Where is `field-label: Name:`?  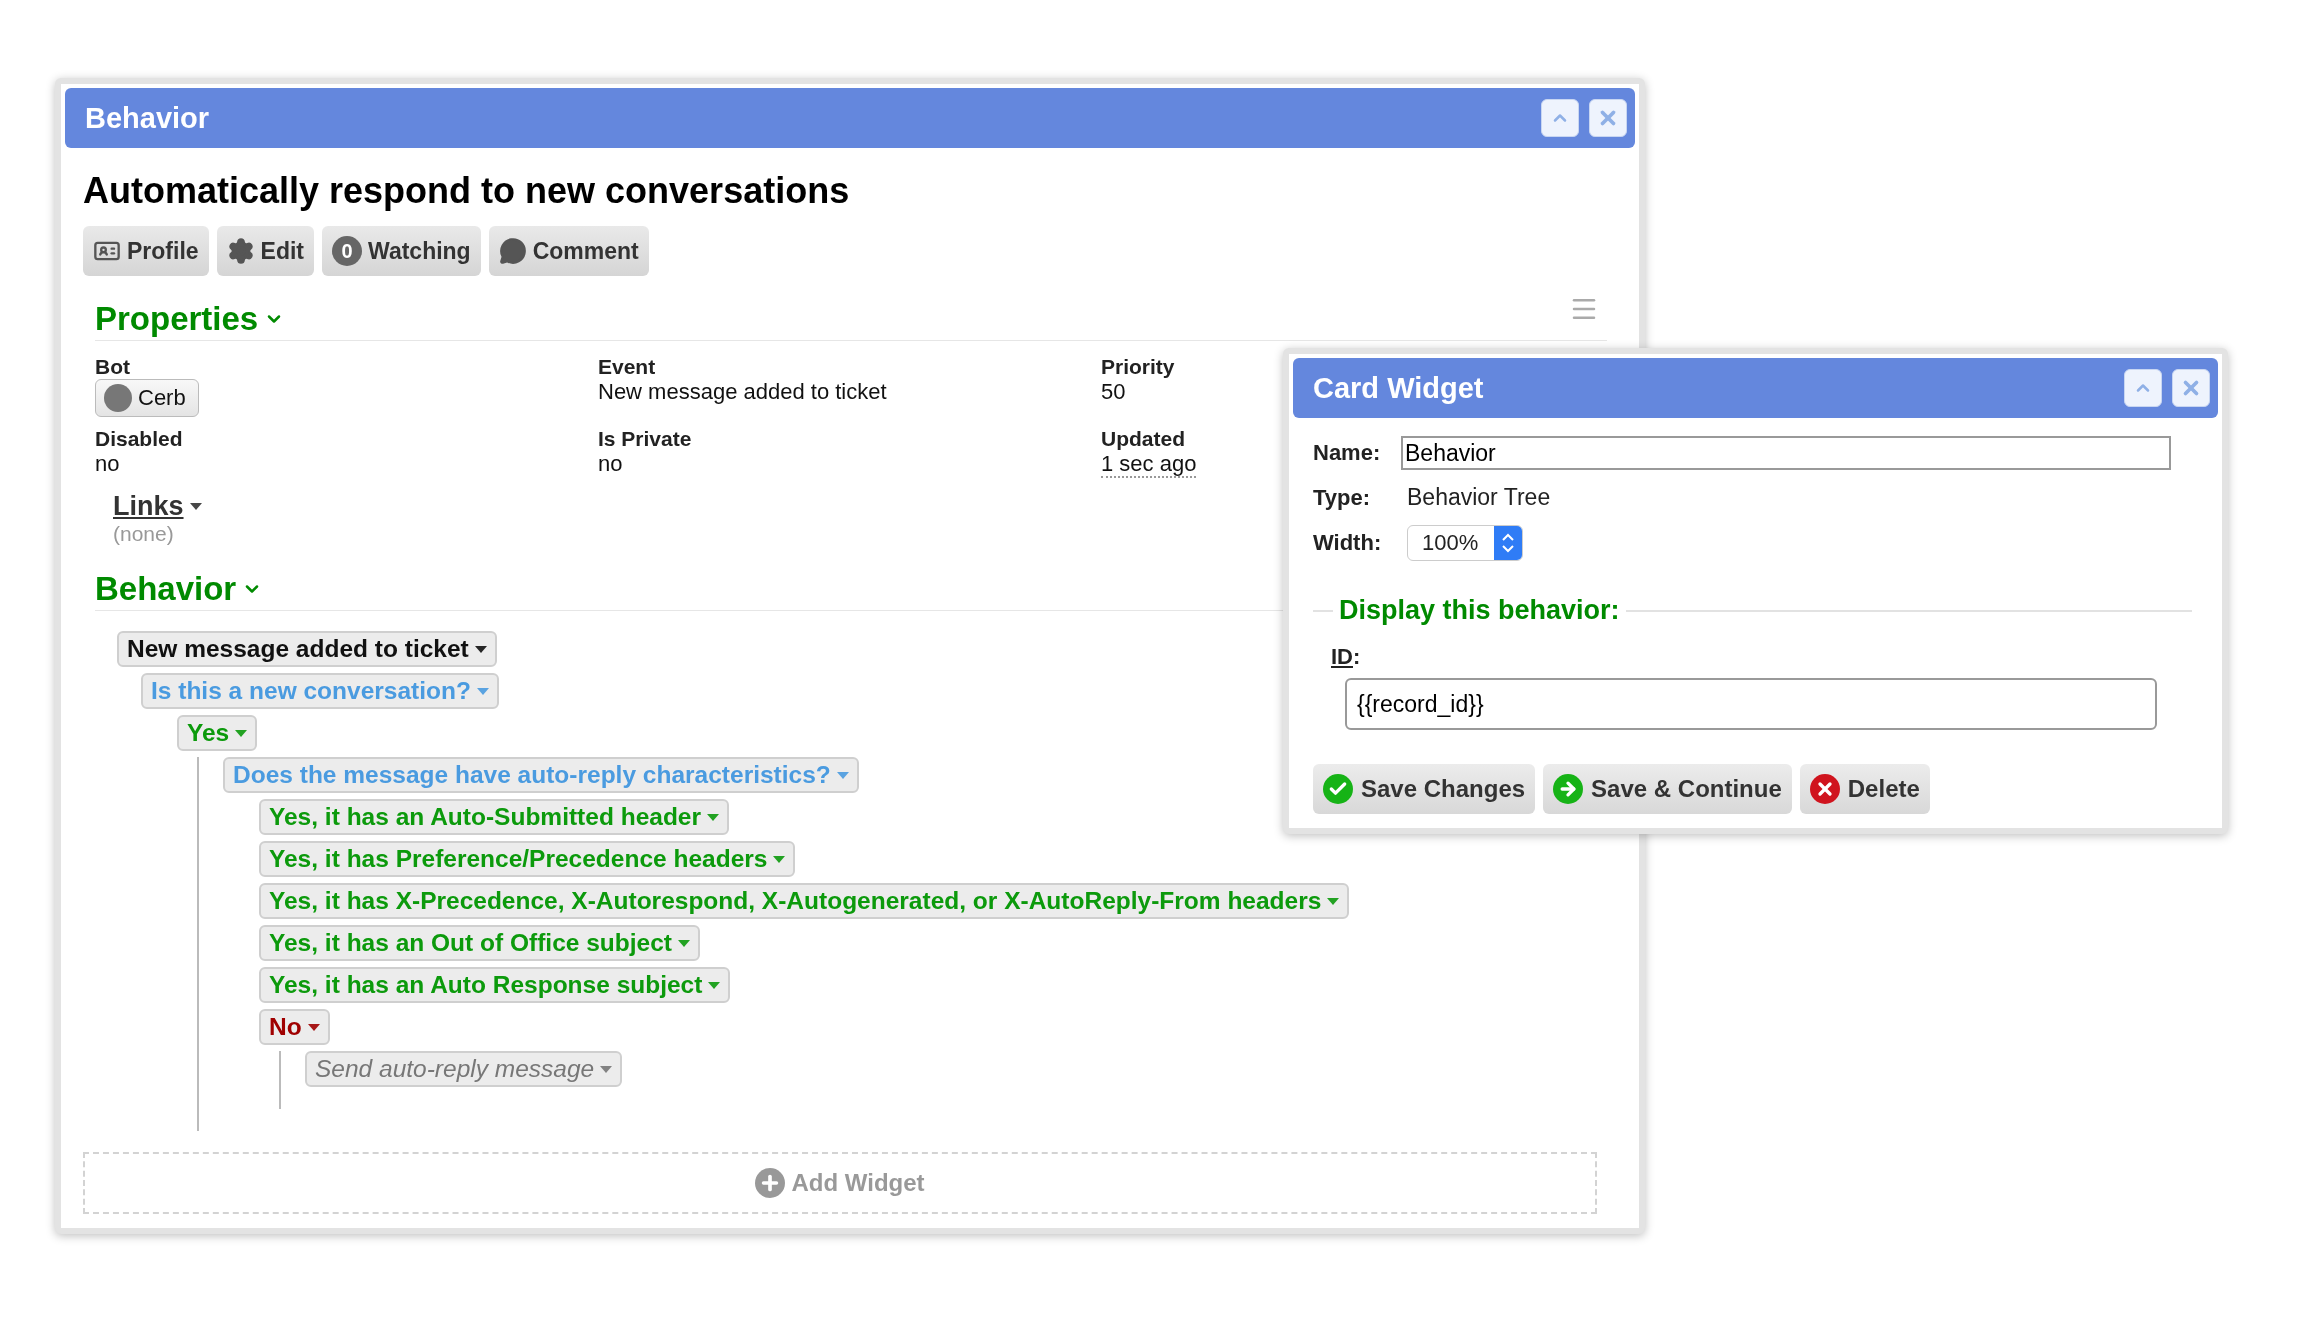 field-label: Name: is located at coordinates (1347, 453).